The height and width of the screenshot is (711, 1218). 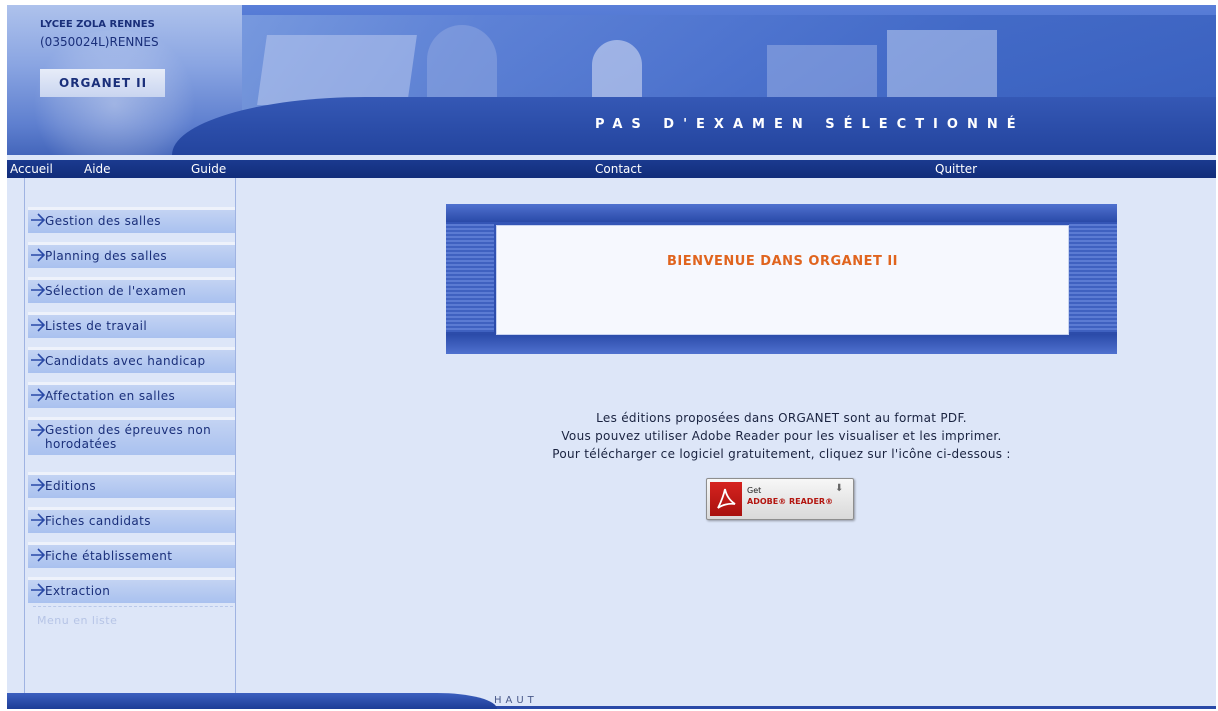 I want to click on sidebar-item-label: Gestion des épreuves non horodatées, so click(x=128, y=437).